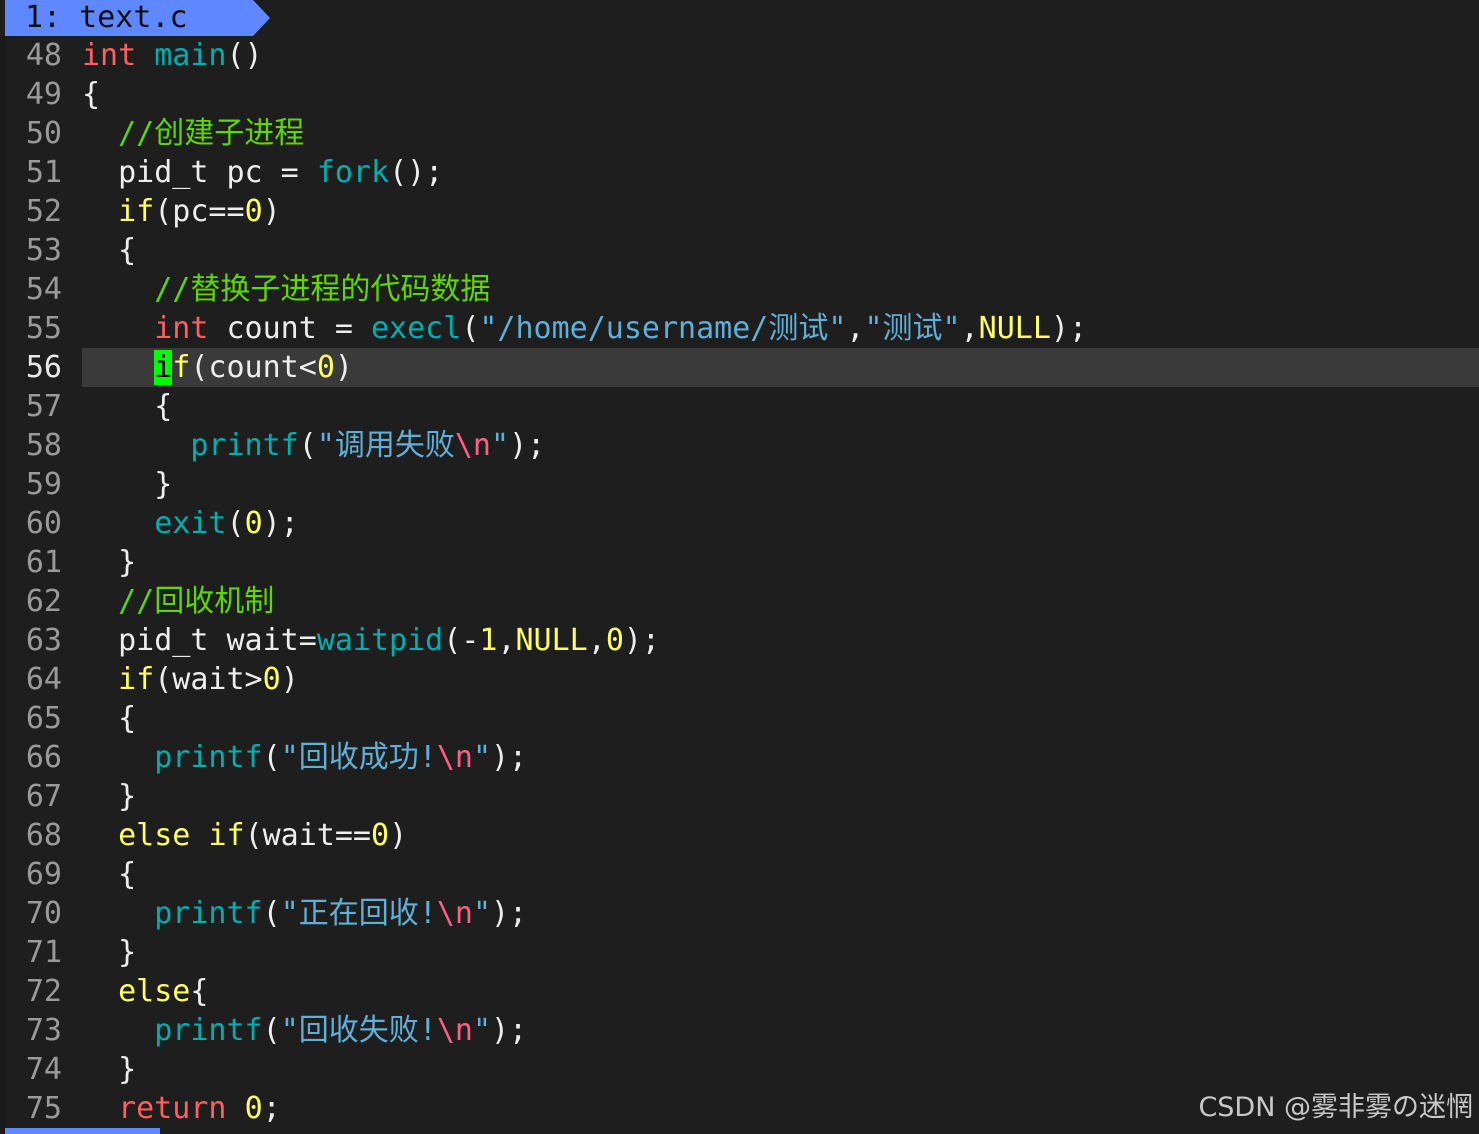 Image resolution: width=1479 pixels, height=1134 pixels. I want to click on code-text: return 0;, so click(181, 1108).